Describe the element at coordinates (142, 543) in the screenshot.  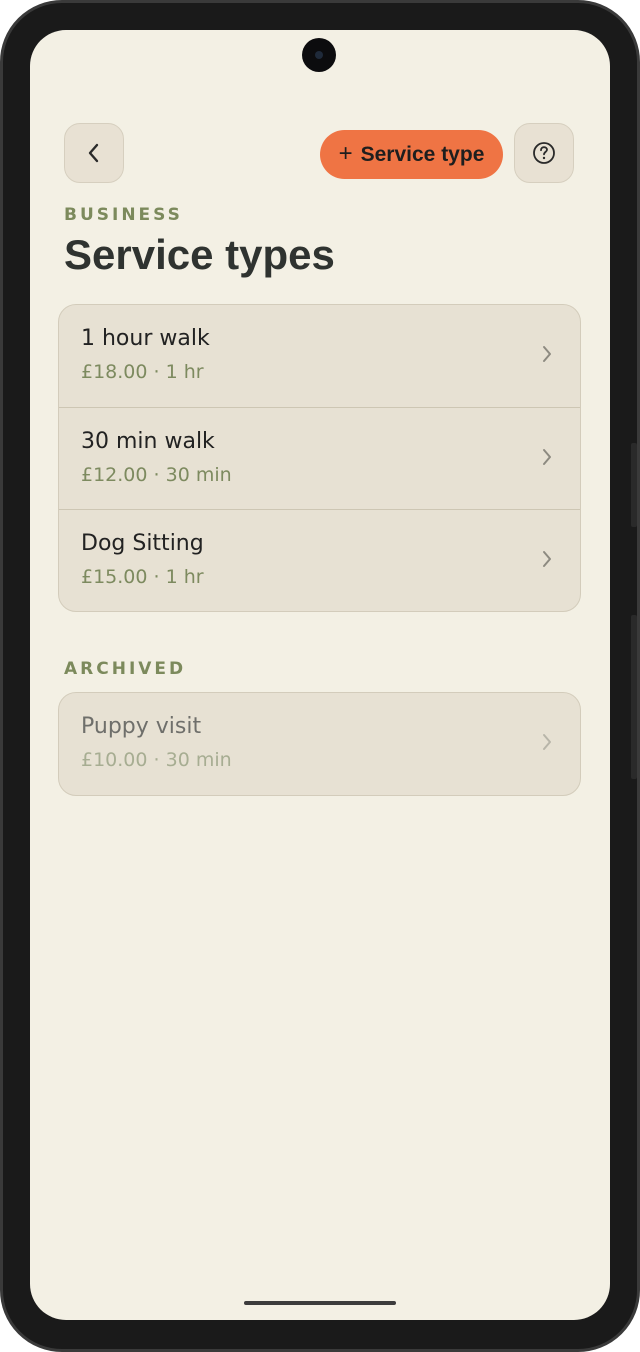
I see `service-name: Dog Sitting` at that location.